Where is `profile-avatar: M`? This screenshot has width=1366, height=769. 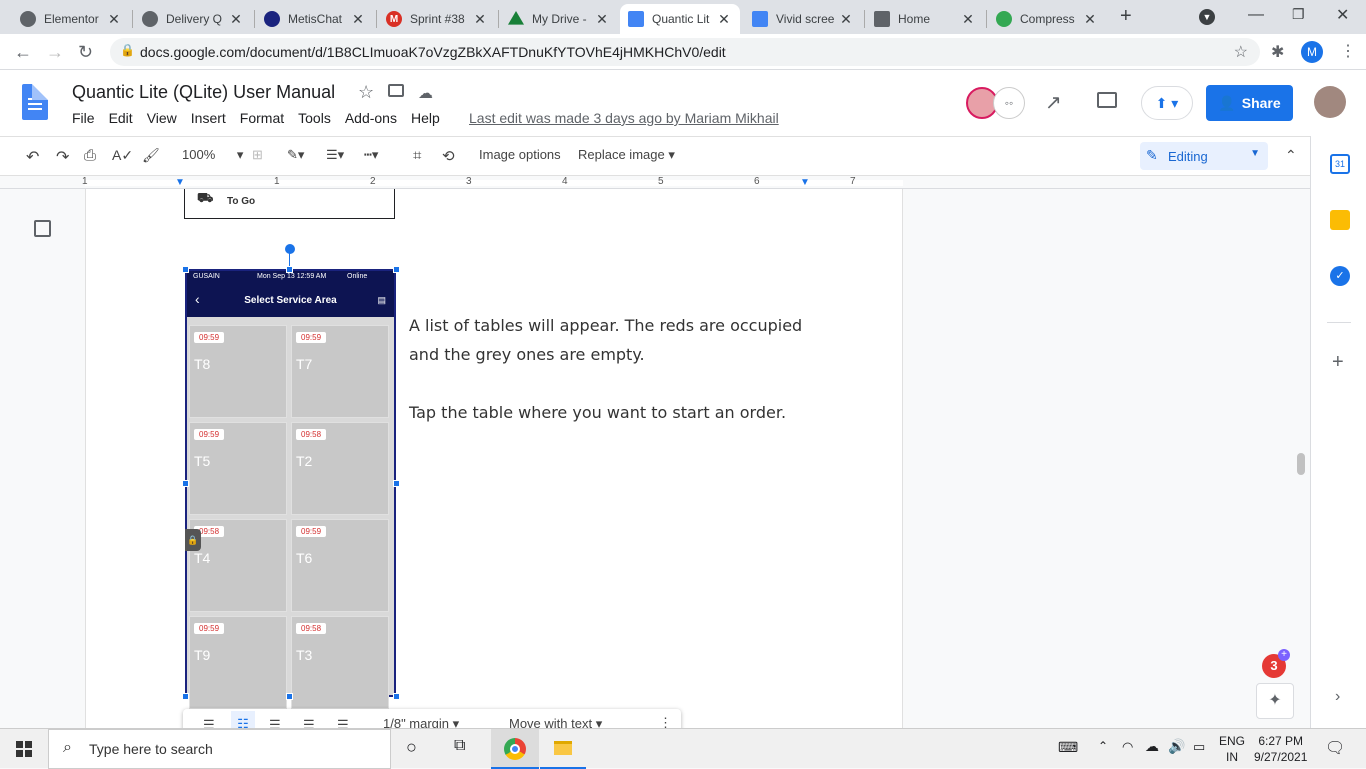
profile-avatar: M is located at coordinates (1312, 52).